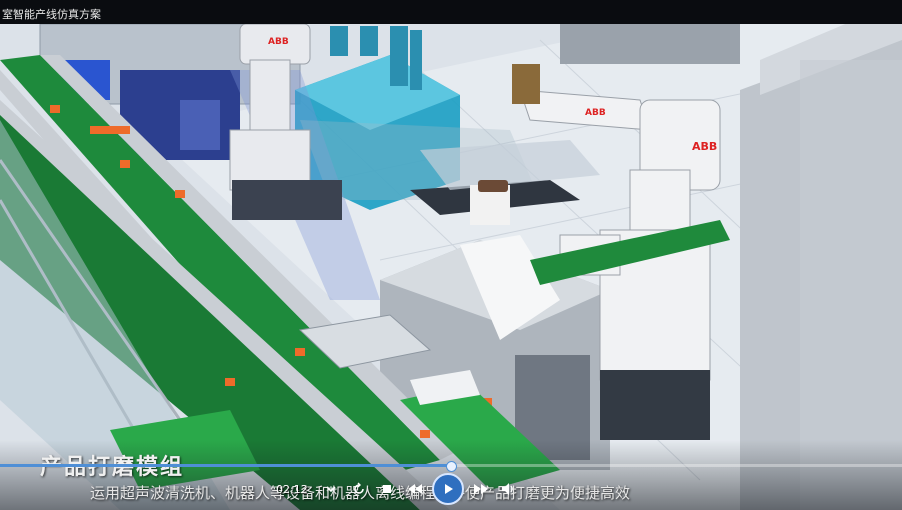 Image resolution: width=902 pixels, height=510 pixels. What do you see at coordinates (359, 489) in the screenshot?
I see `replay-icon` at bounding box center [359, 489].